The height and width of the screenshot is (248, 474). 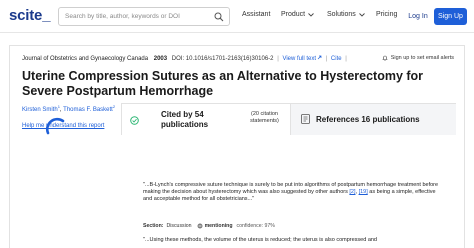 I want to click on view-full-text-link: View full text, so click(x=302, y=58).